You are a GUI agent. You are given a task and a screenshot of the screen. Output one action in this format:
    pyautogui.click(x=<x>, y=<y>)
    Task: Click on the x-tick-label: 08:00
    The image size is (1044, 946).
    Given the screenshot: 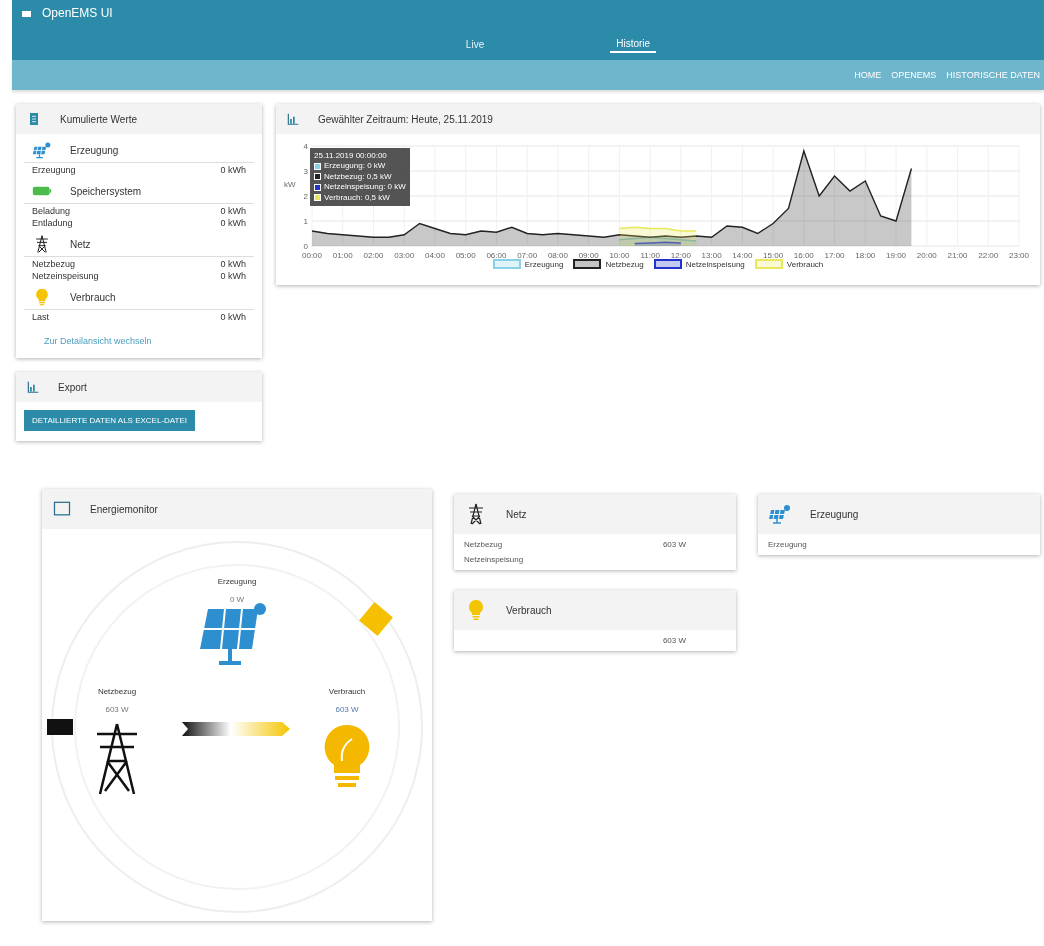 What is the action you would take?
    pyautogui.click(x=557, y=255)
    